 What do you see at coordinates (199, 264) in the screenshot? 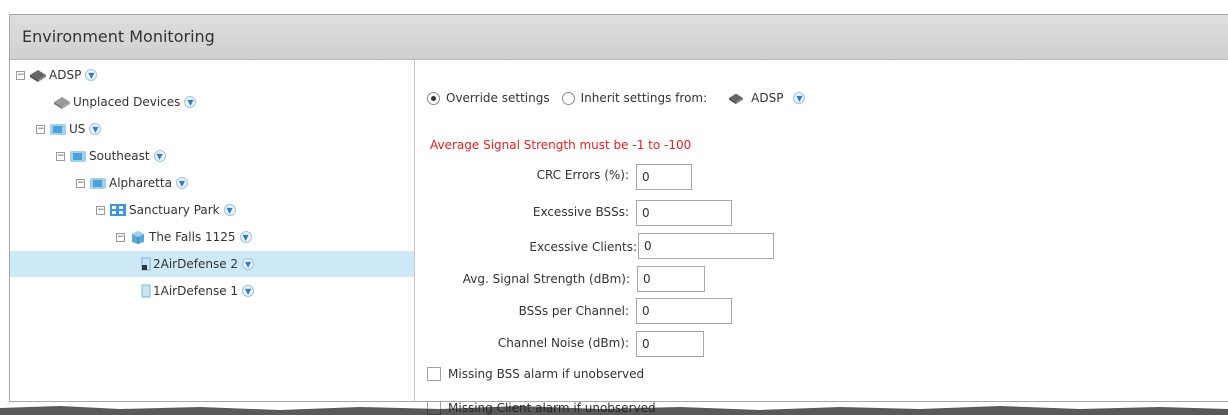
I see `tree-node-label: AirDefense 2` at bounding box center [199, 264].